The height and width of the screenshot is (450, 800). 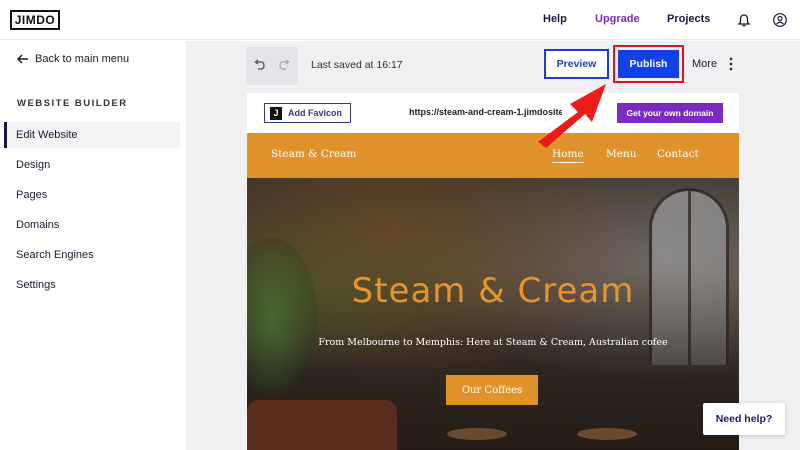 I want to click on hero-background-sofa, so click(x=322, y=425).